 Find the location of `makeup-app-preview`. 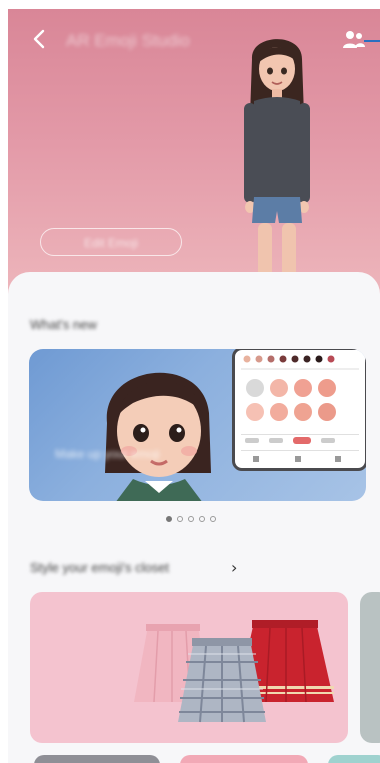

makeup-app-preview is located at coordinates (299, 410).